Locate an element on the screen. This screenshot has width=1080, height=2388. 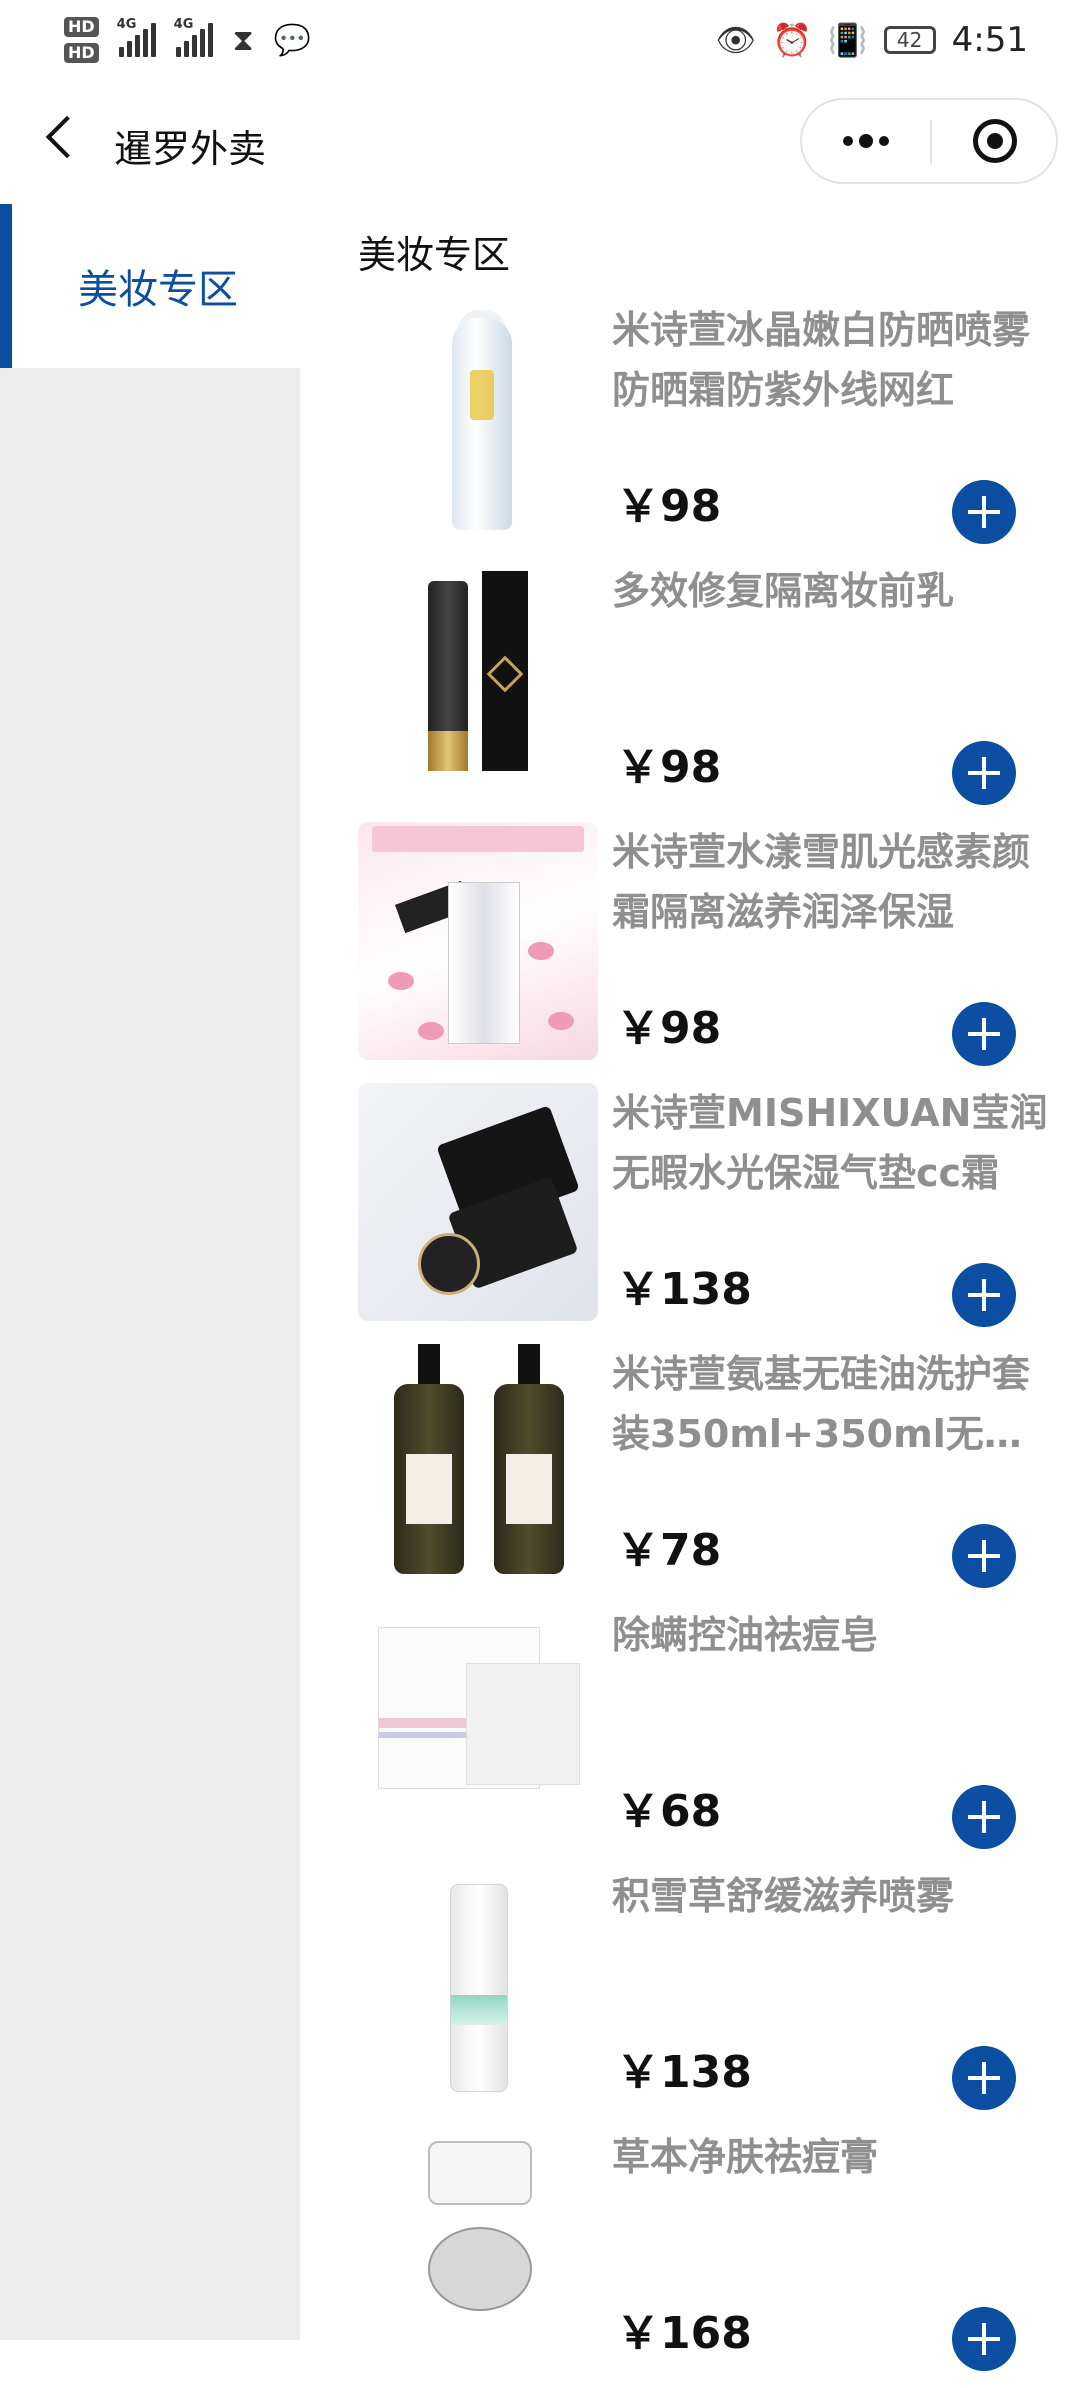
product-price: ￥68 is located at coordinates (669, 1811).